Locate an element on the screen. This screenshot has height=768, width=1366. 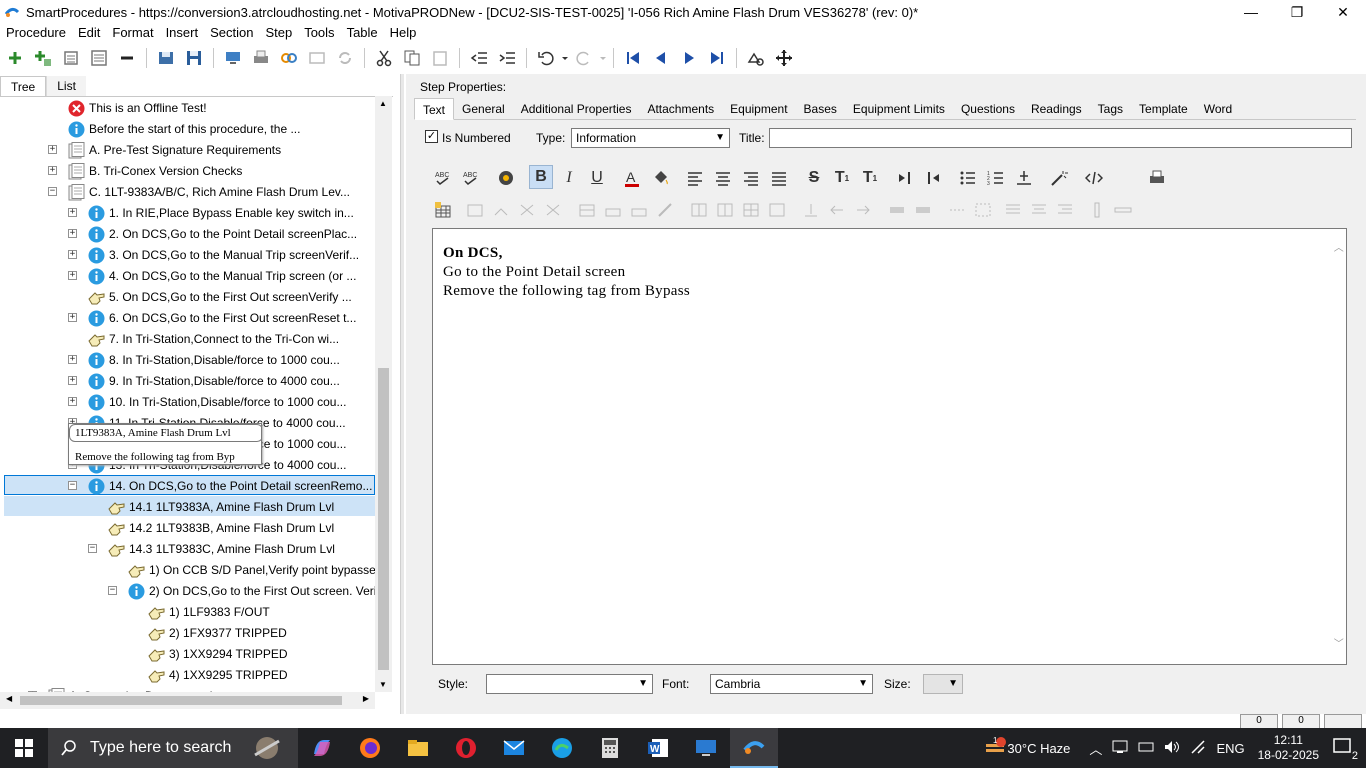
style-select: ▼ is located at coordinates (569, 684).